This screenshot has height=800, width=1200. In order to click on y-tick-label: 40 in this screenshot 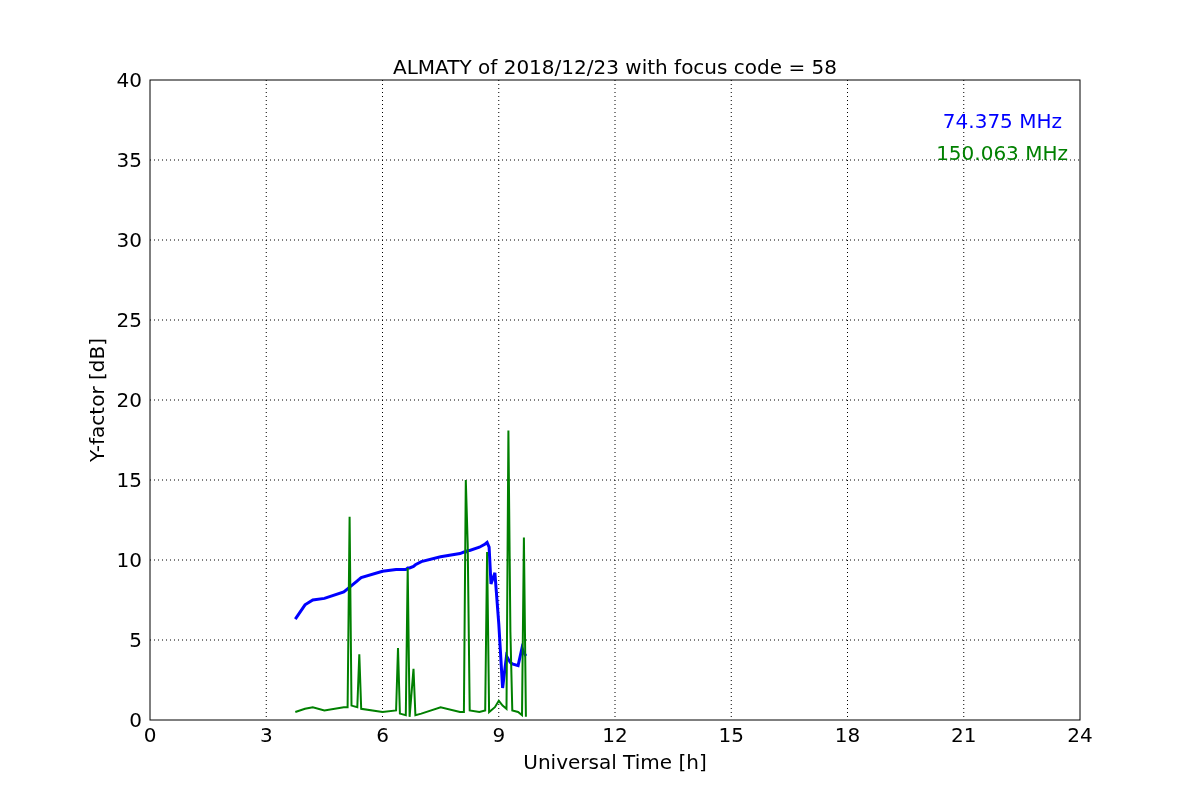, I will do `click(129, 80)`.